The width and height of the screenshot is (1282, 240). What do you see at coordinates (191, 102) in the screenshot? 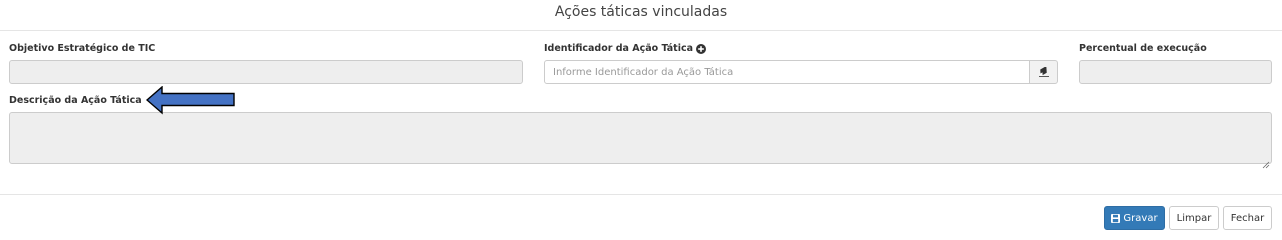
I see `arrow-left-icon` at bounding box center [191, 102].